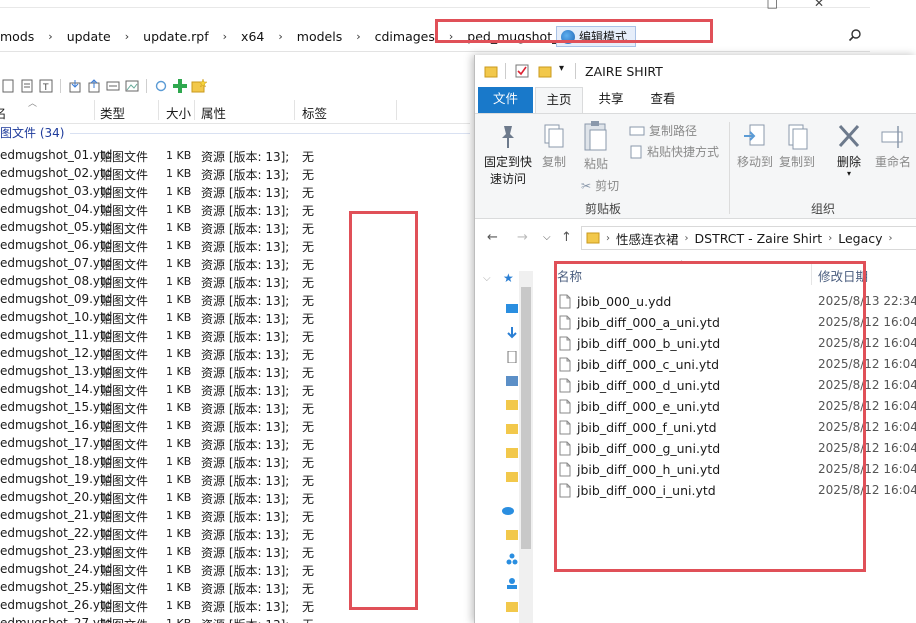 The width and height of the screenshot is (916, 623). Describe the element at coordinates (849, 150) in the screenshot. I see `delete-button: 删除 ▾` at that location.